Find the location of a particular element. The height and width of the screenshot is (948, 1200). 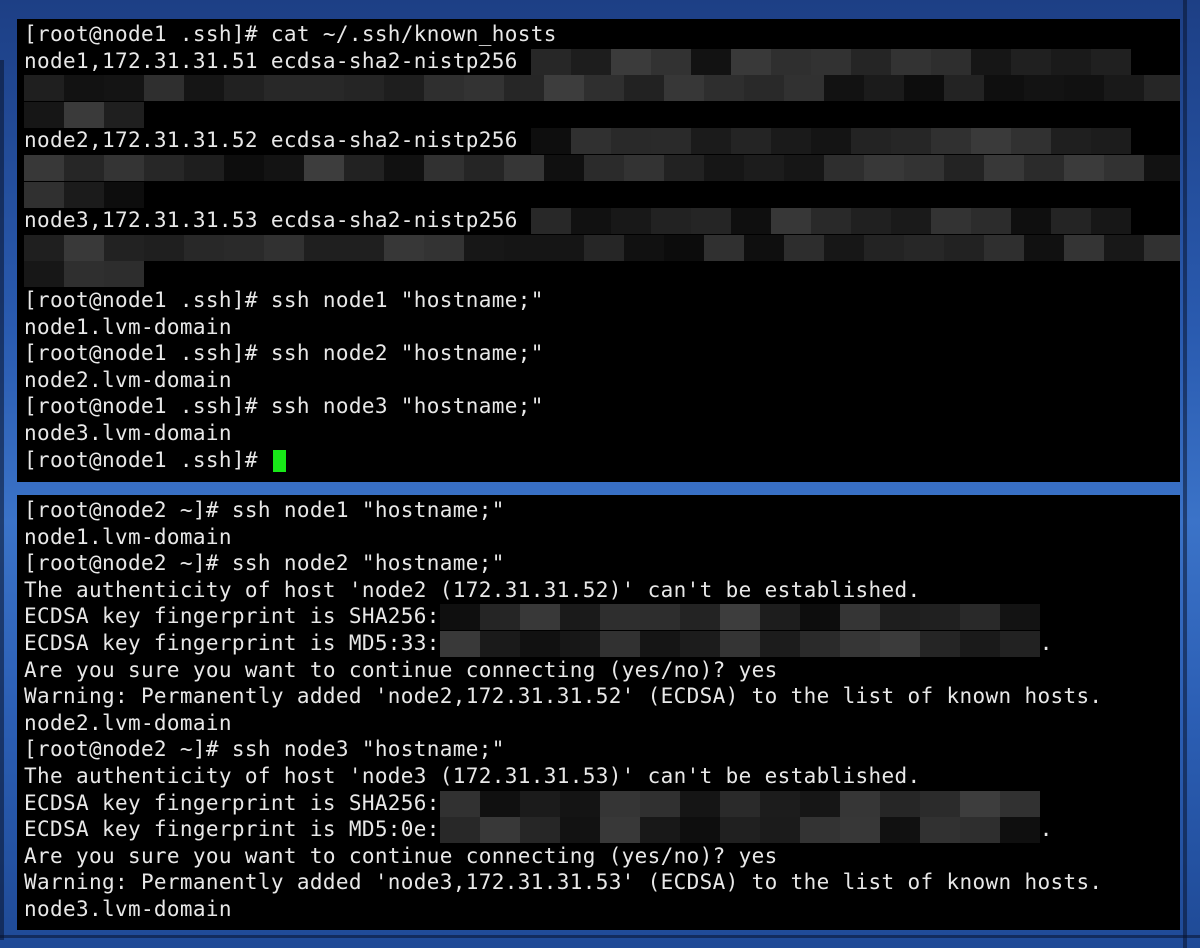

terminal-line: node3,172.31.31.53 ecdsa-sha2-nistp256 is located at coordinates (602, 221).